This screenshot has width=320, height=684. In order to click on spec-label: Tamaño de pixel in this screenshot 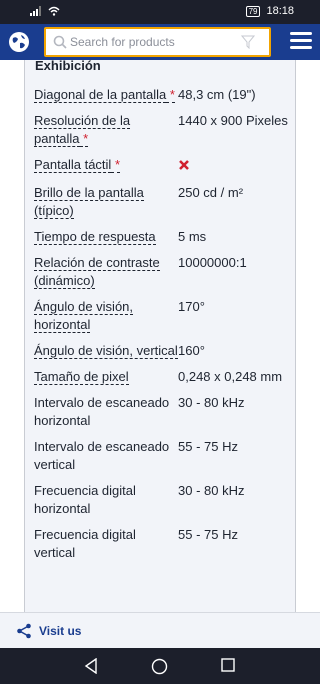, I will do `click(106, 377)`.